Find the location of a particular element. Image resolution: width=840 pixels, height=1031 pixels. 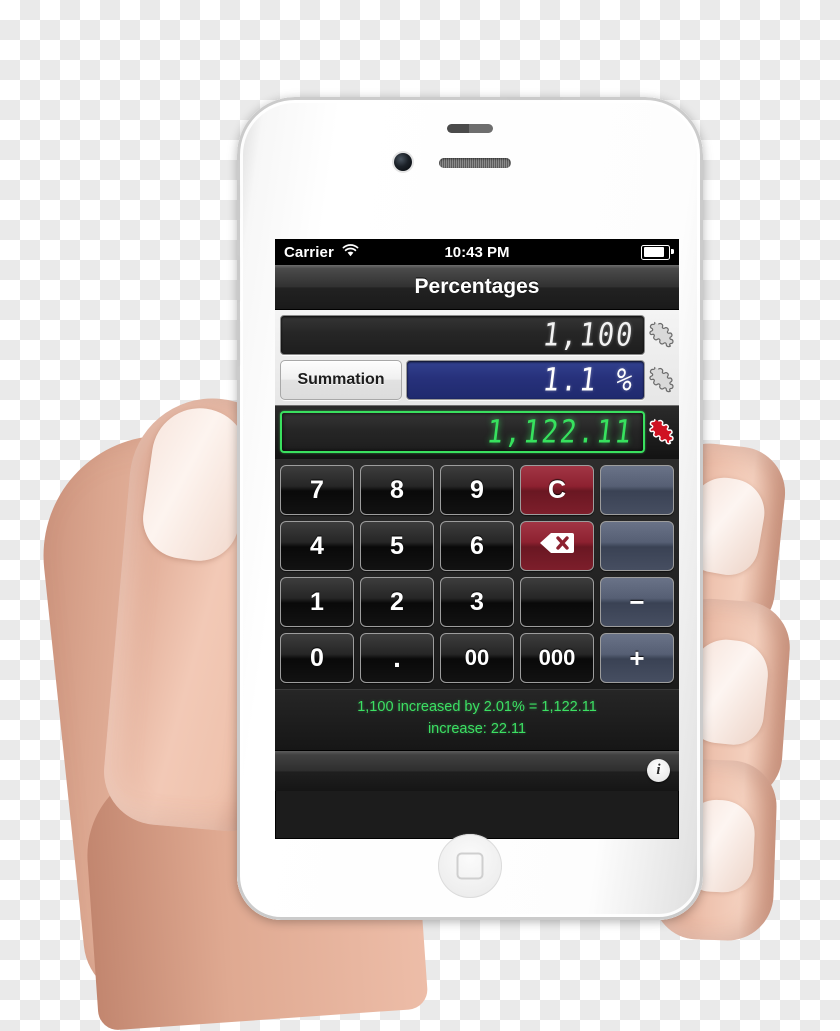

key-9-label: 9 is located at coordinates (477, 489).